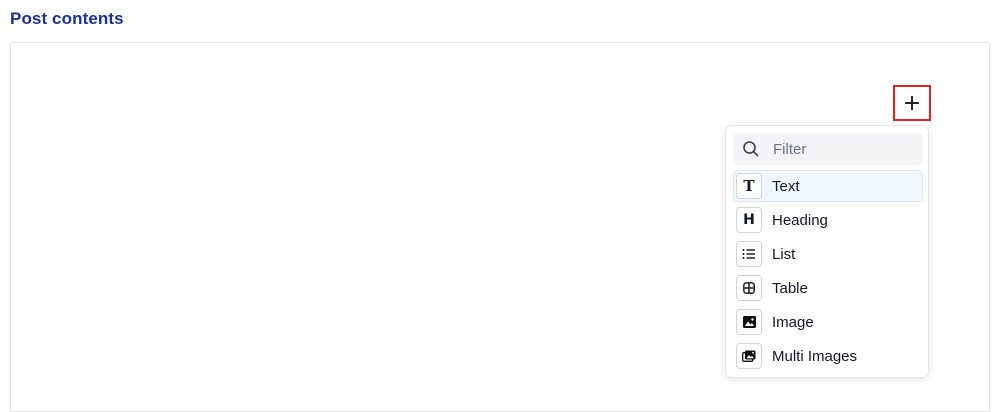 The height and width of the screenshot is (412, 1000). Describe the element at coordinates (786, 186) in the screenshot. I see `menu-item-label: Text` at that location.